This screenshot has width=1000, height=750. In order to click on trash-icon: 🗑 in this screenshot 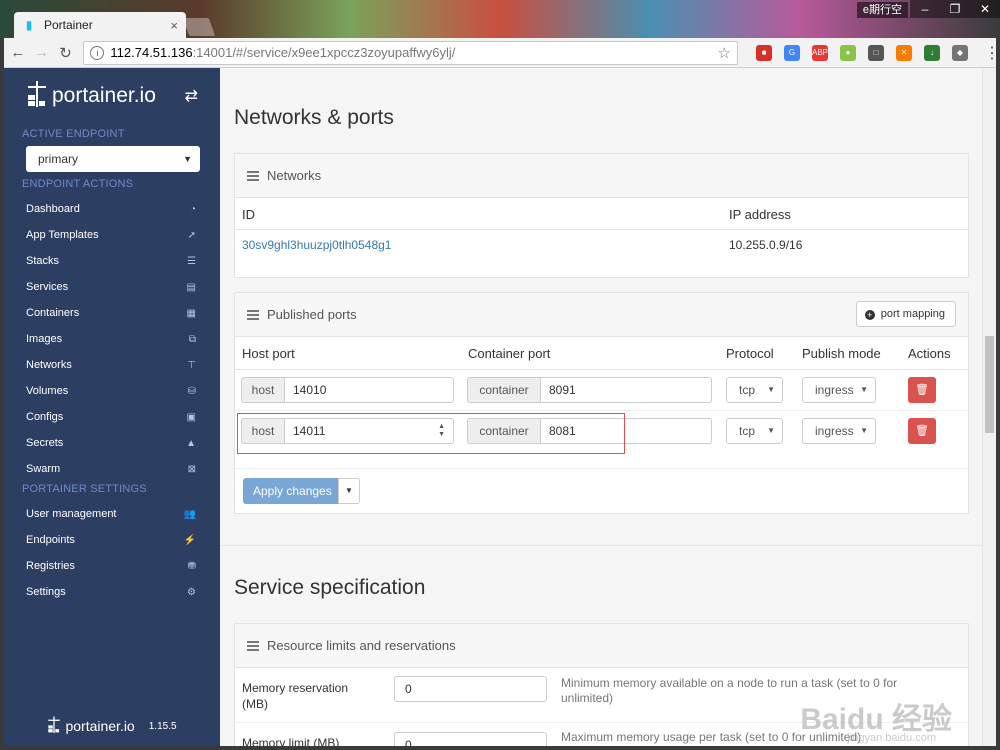, I will do `click(922, 390)`.